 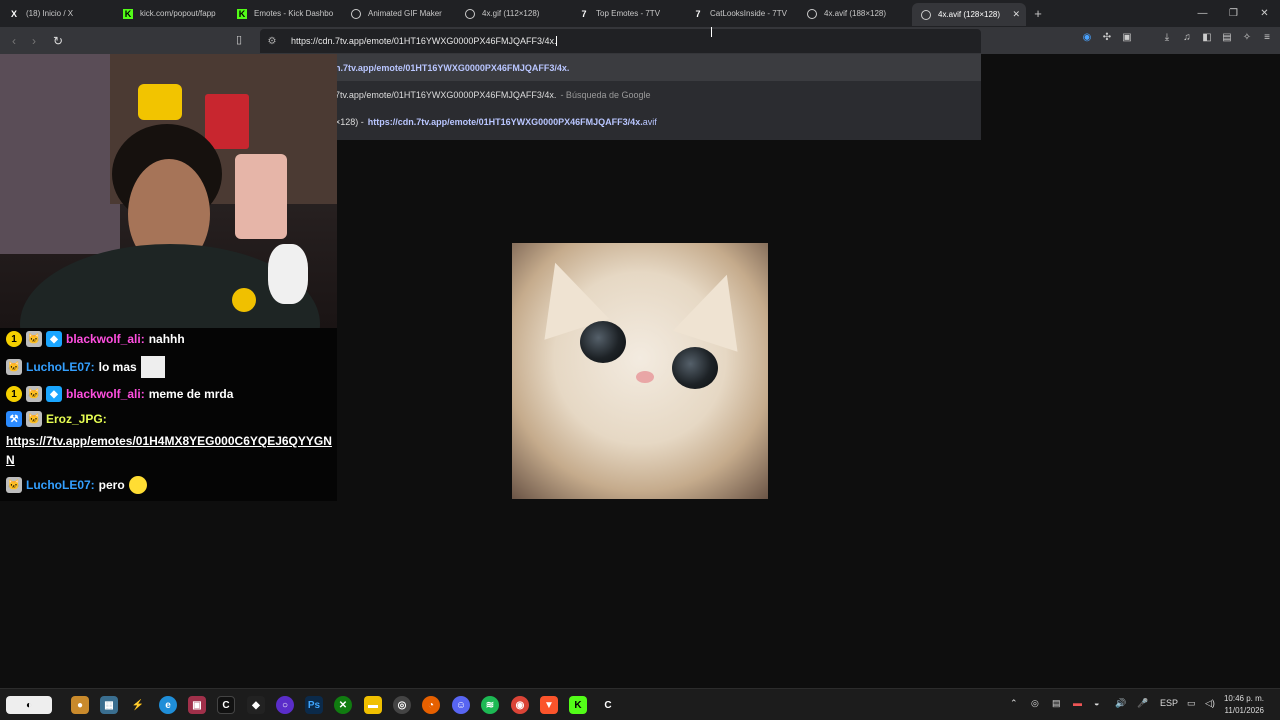 I want to click on text-caret, so click(x=557, y=41).